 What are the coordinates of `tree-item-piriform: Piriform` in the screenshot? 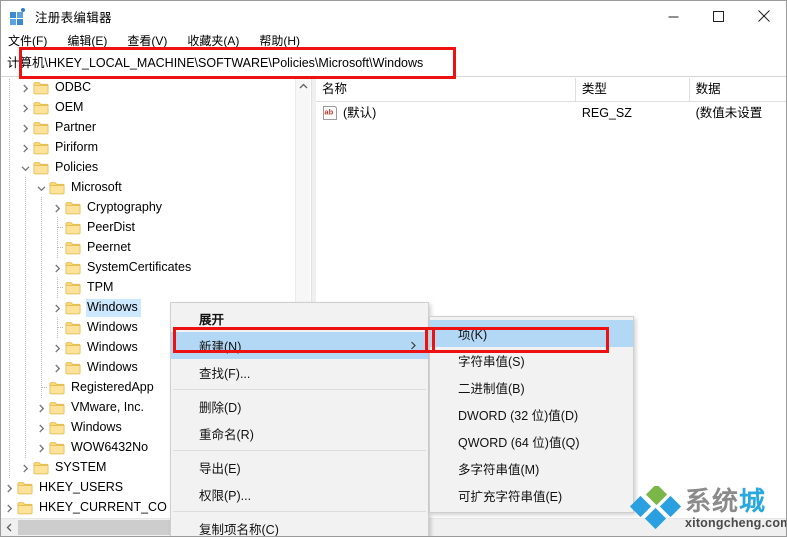 It's located at (149, 147).